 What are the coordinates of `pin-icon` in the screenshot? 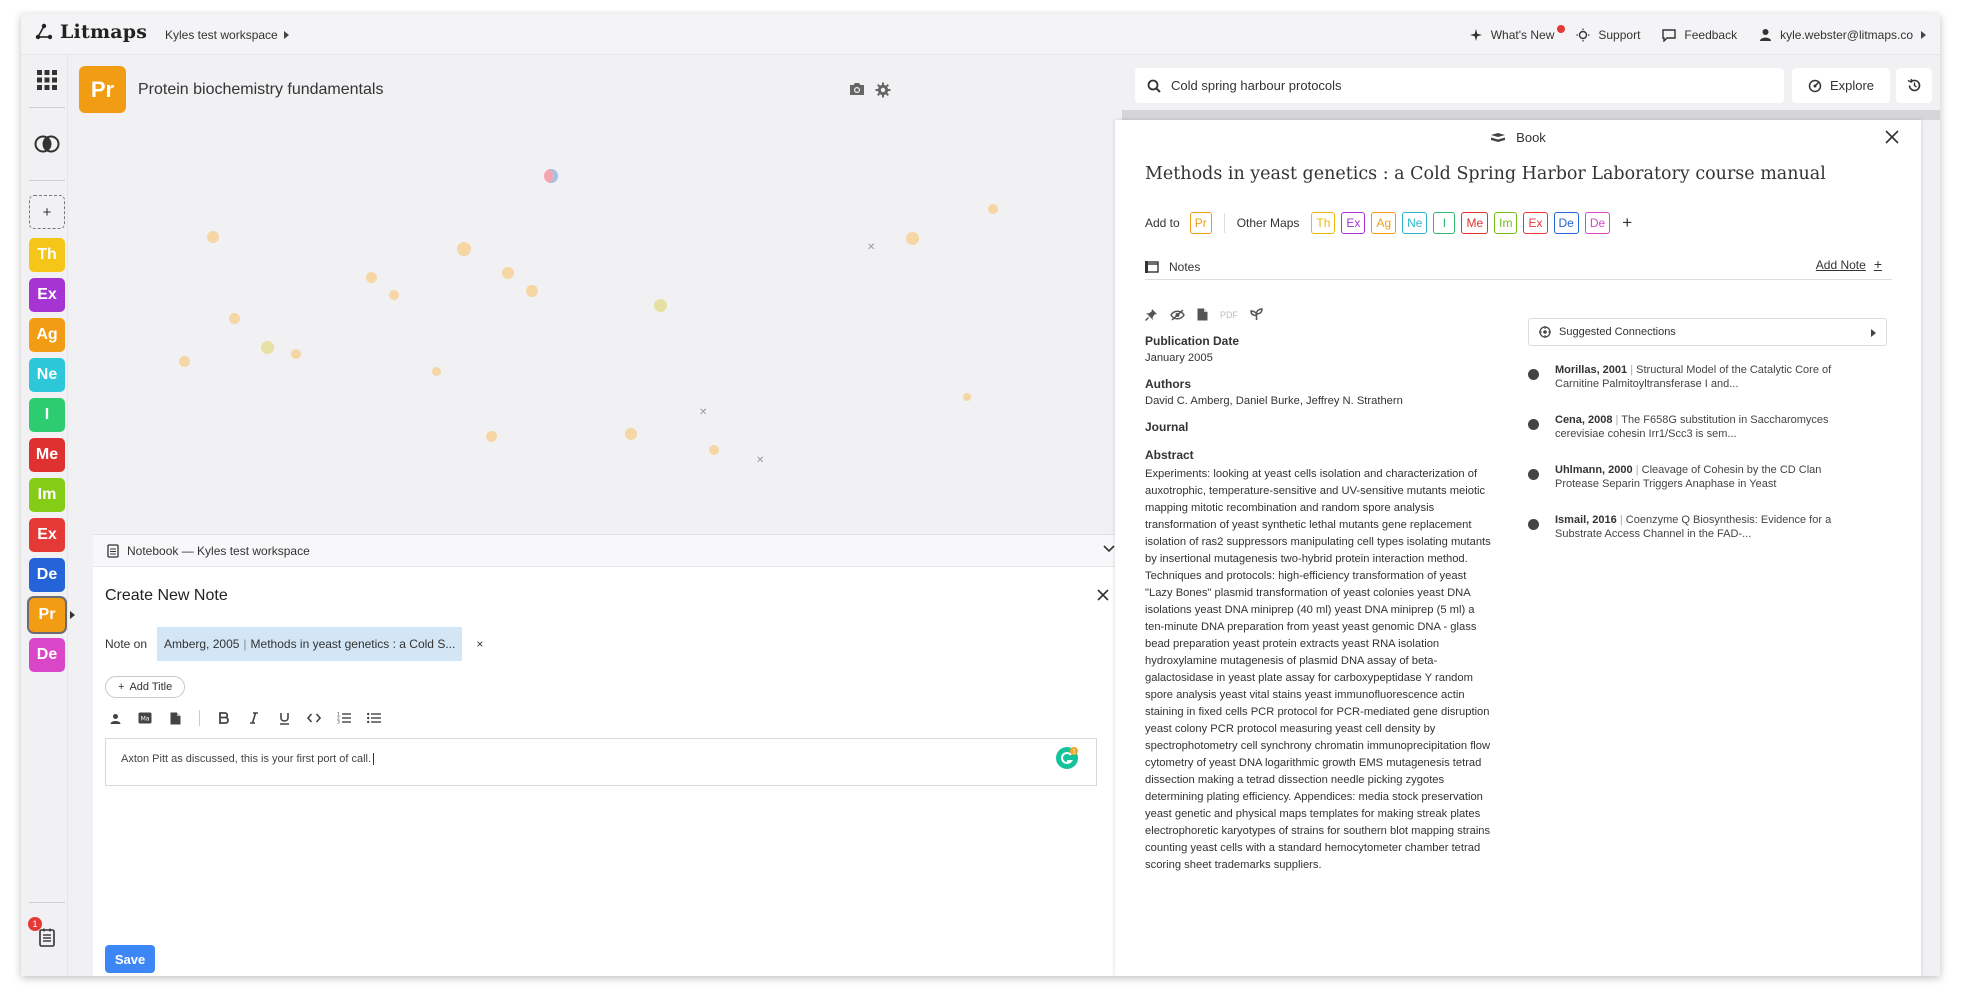 It's located at (1151, 314).